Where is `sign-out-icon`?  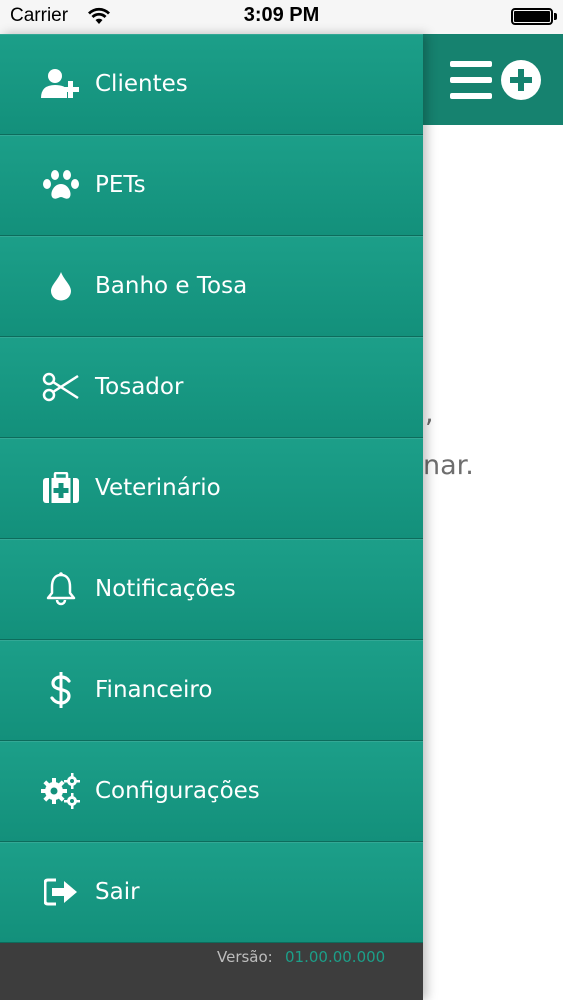
sign-out-icon is located at coordinates (61, 892).